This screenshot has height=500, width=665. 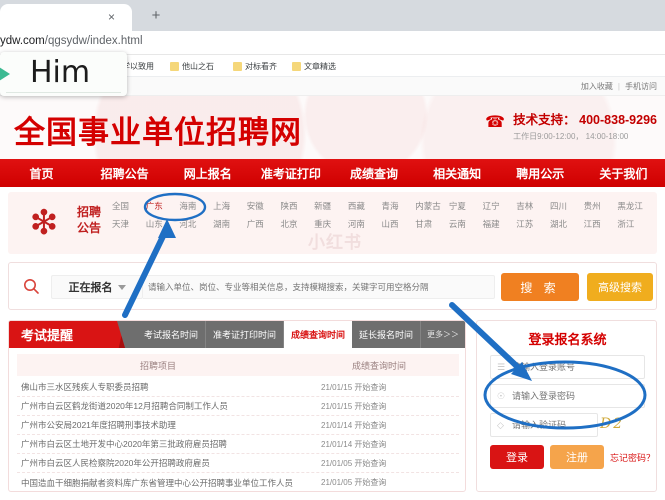 I want to click on nav-item-notices: 相关通知, so click(x=457, y=173).